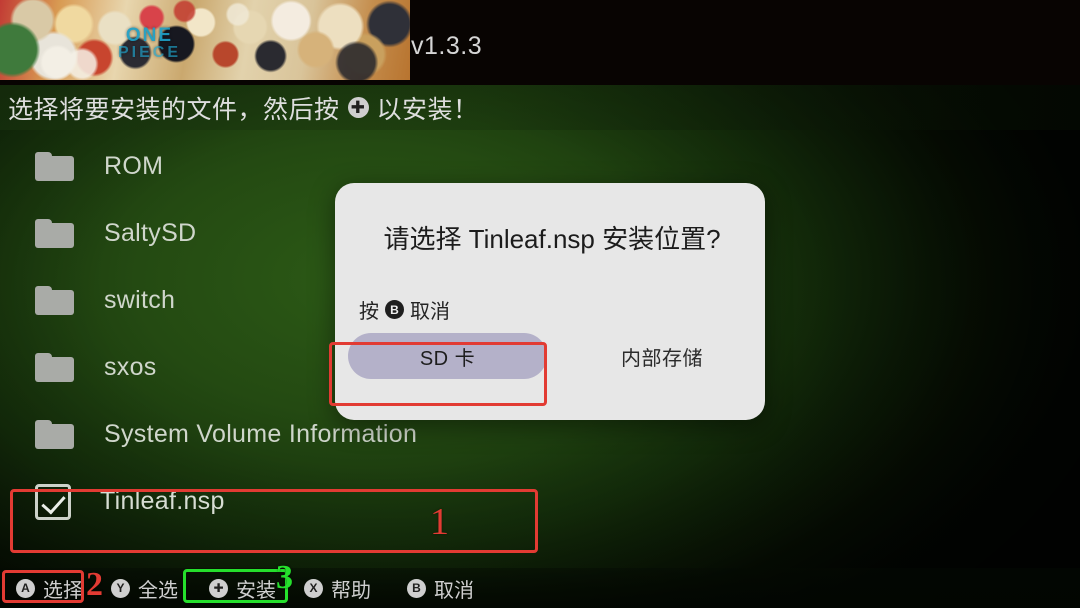 This screenshot has width=1080, height=608. Describe the element at coordinates (130, 367) in the screenshot. I see `list-item-label: sxos` at that location.